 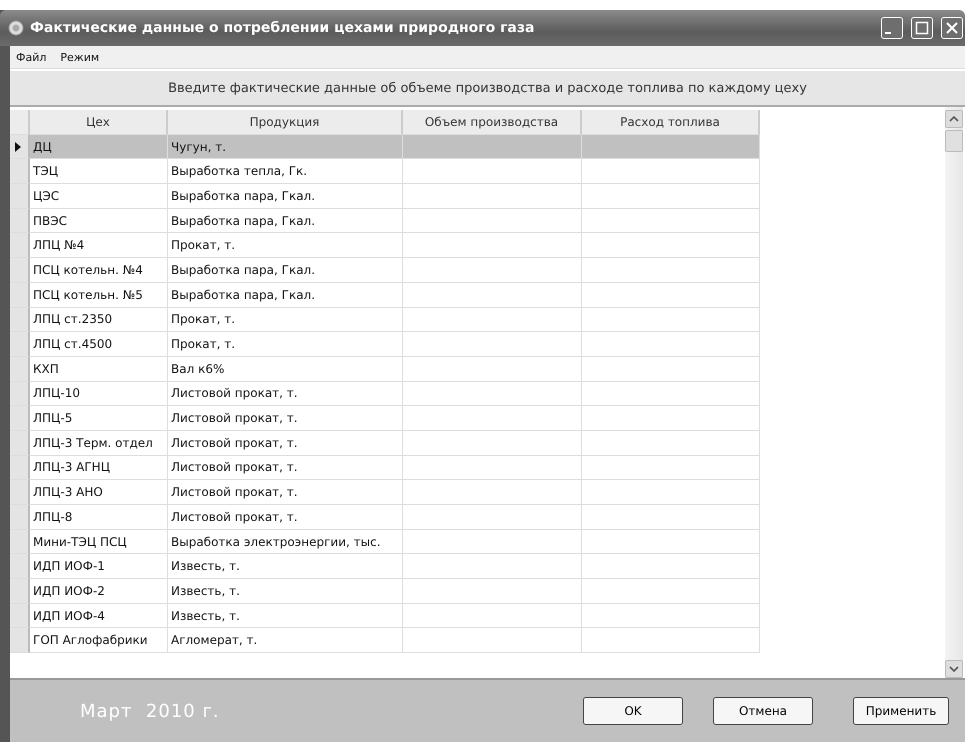 What do you see at coordinates (954, 141) in the screenshot?
I see `scroll-thumb` at bounding box center [954, 141].